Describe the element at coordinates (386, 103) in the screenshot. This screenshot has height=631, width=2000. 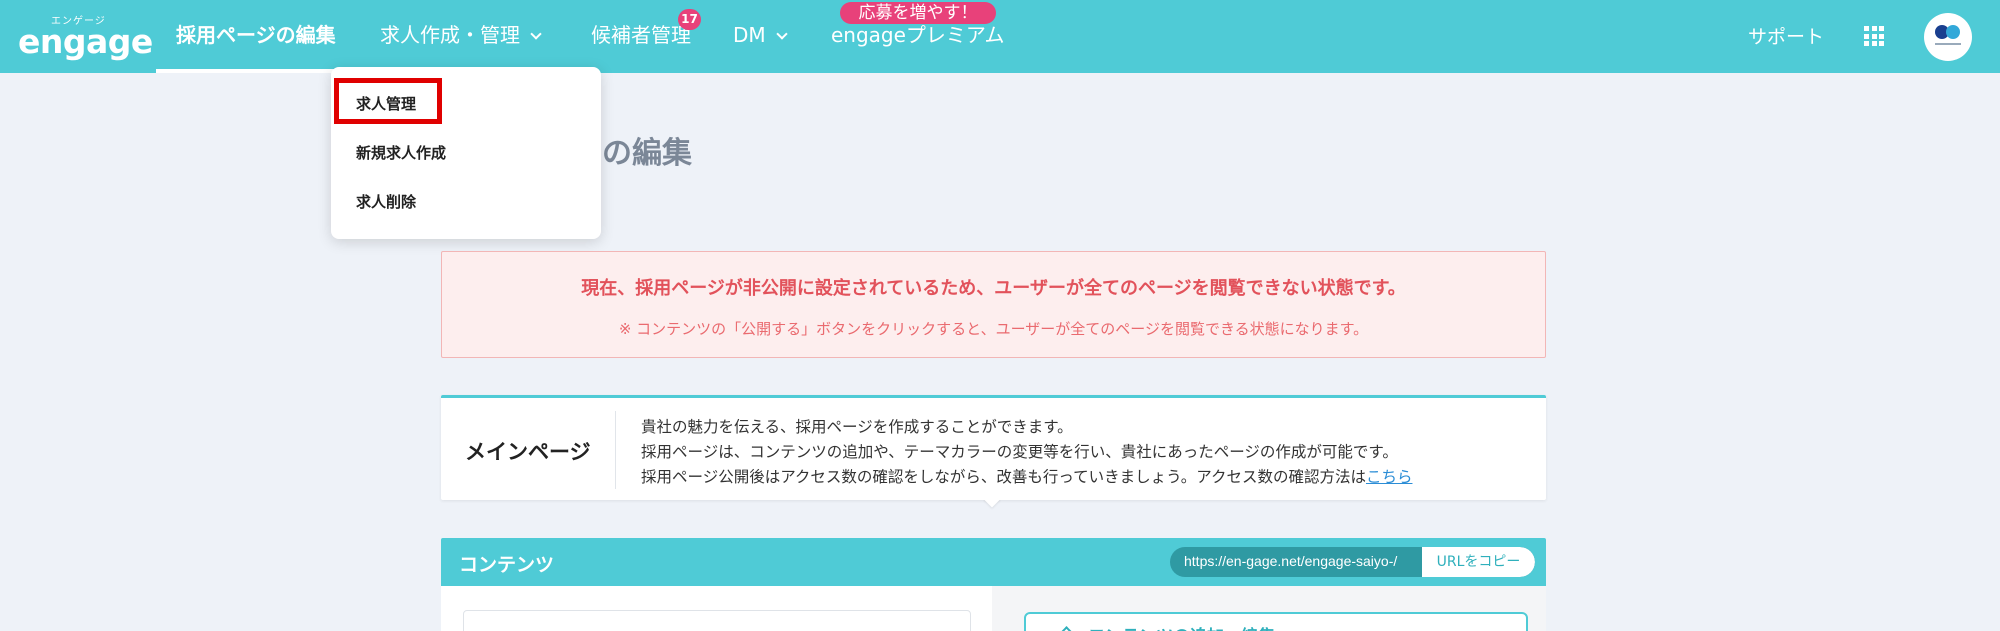
I see `menu-item-job-management: 求人管理` at that location.